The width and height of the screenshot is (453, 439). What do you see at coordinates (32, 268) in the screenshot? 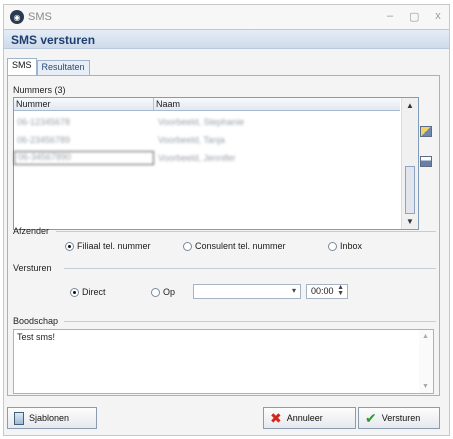
I see `send-group-label: Versturen` at bounding box center [32, 268].